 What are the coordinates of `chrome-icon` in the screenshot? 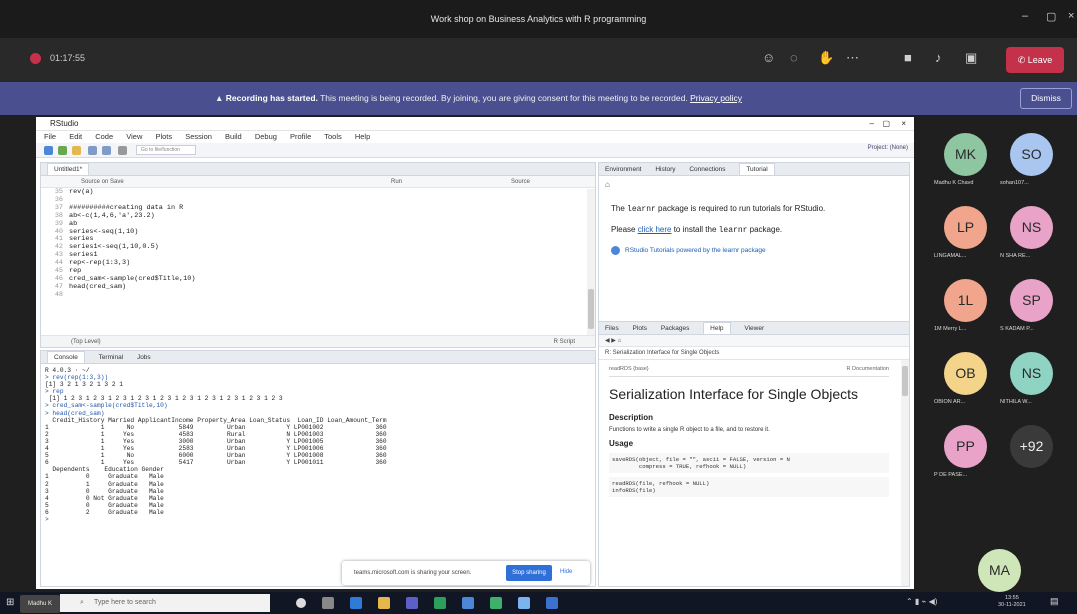 It's located at (496, 603).